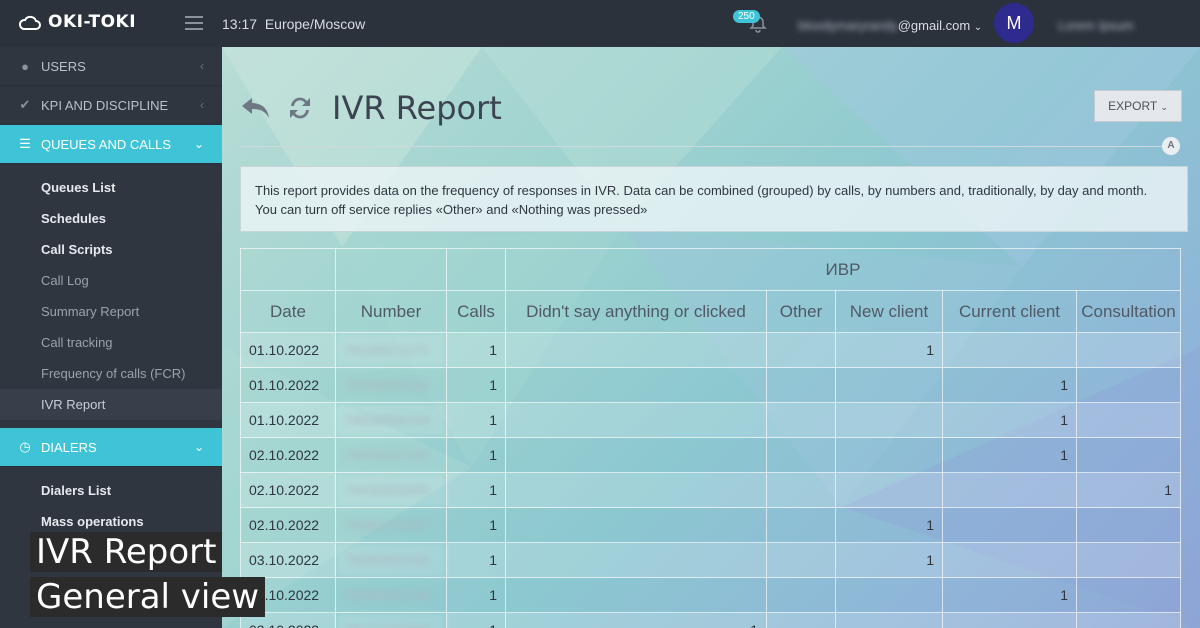 The height and width of the screenshot is (628, 1200). I want to click on sidebar-item-dialers: ◷ DIALERS ⌄, so click(111, 447).